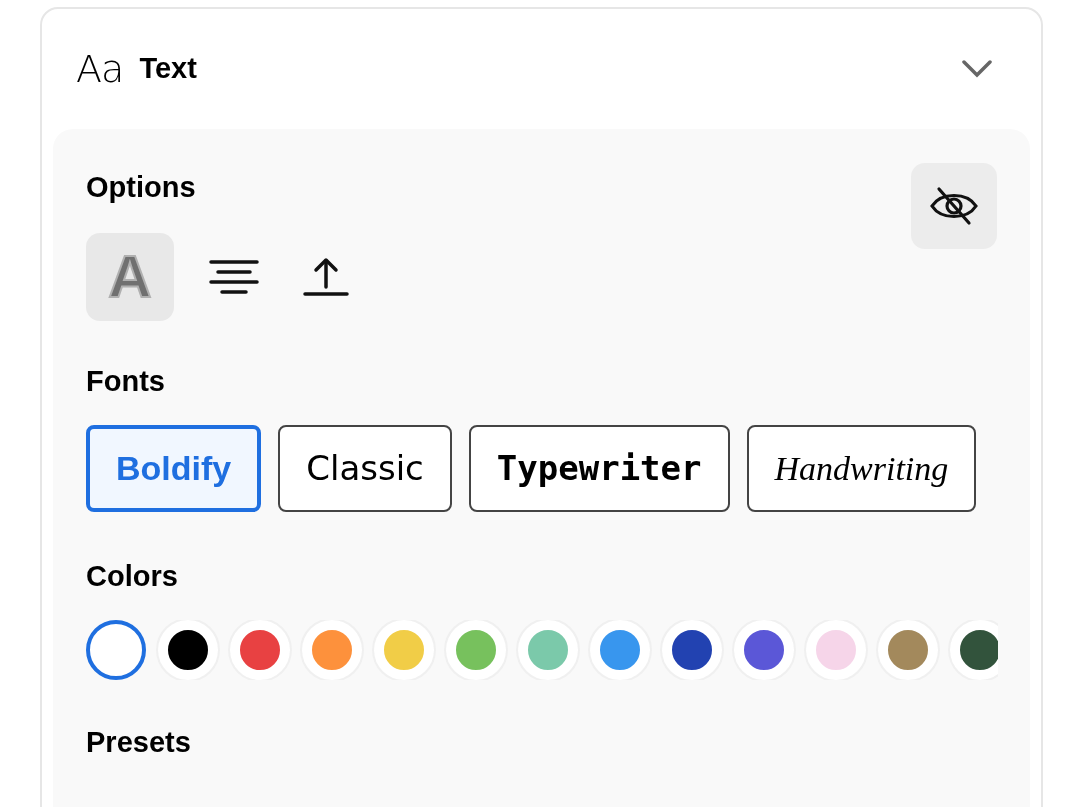 The image size is (1080, 807). Describe the element at coordinates (326, 277) in the screenshot. I see `upload-icon` at that location.